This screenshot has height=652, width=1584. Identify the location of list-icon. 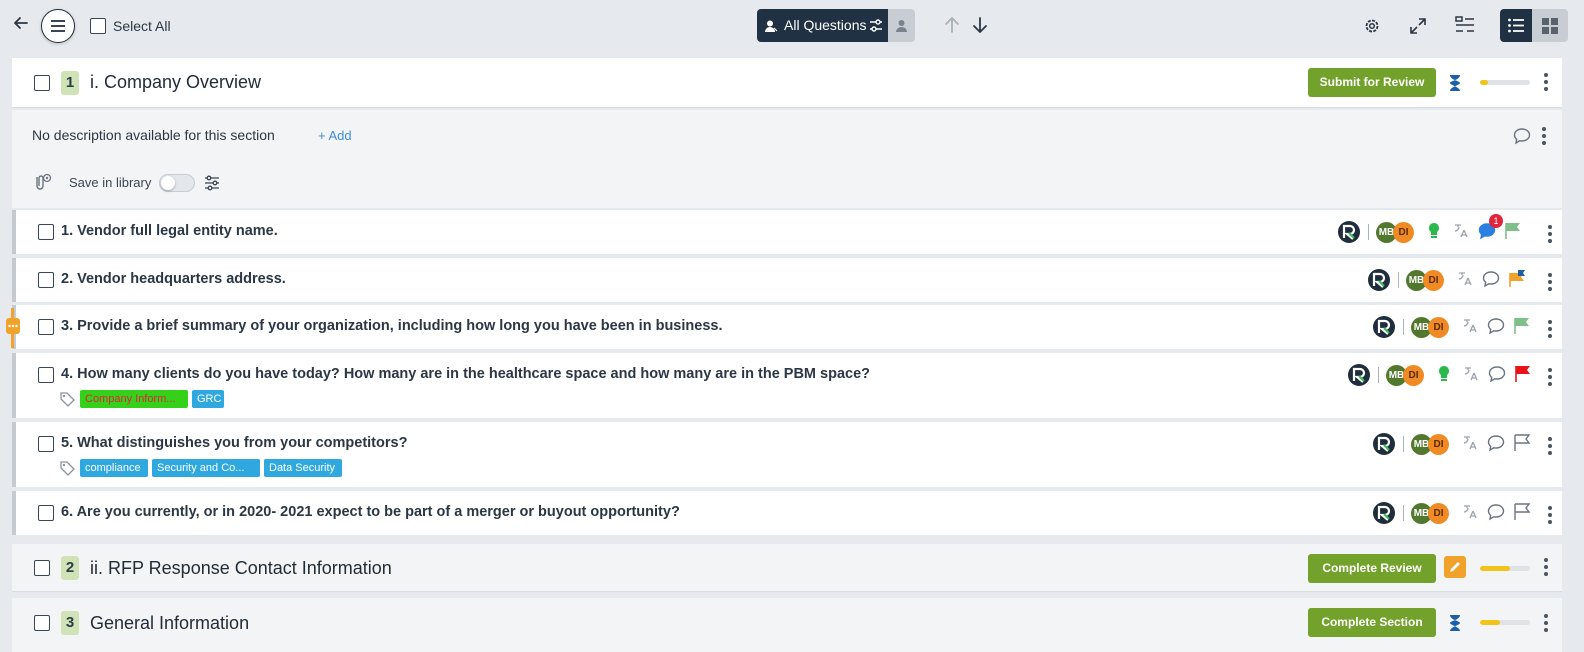
(1516, 25).